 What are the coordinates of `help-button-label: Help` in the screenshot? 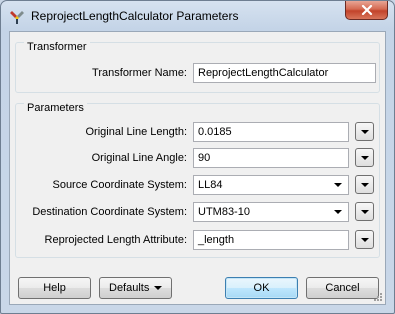 It's located at (54, 288).